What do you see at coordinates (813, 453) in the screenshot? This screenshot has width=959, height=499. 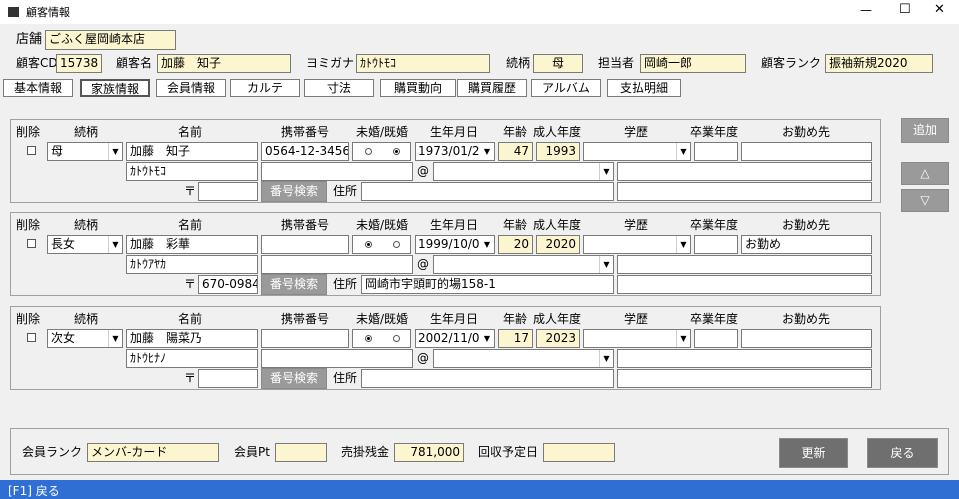 I see `update-button: 更新` at bounding box center [813, 453].